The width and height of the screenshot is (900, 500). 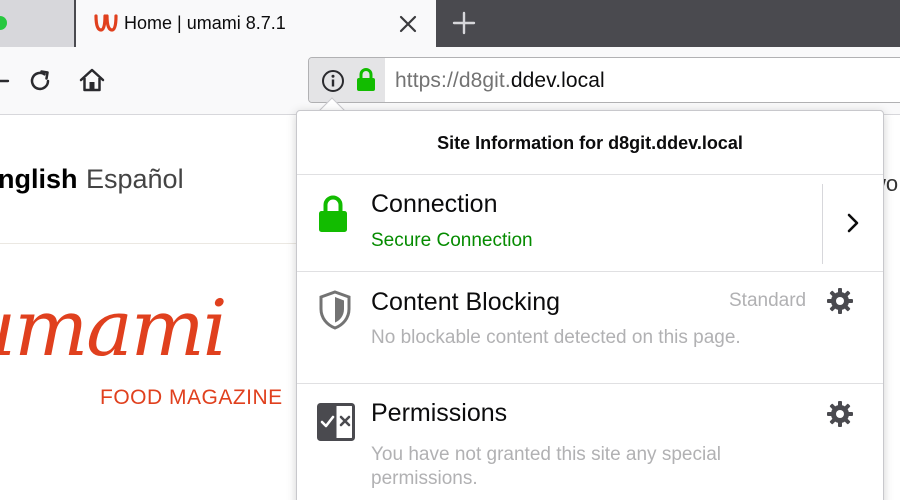 What do you see at coordinates (557, 80) in the screenshot?
I see `url-host: ddev.local` at bounding box center [557, 80].